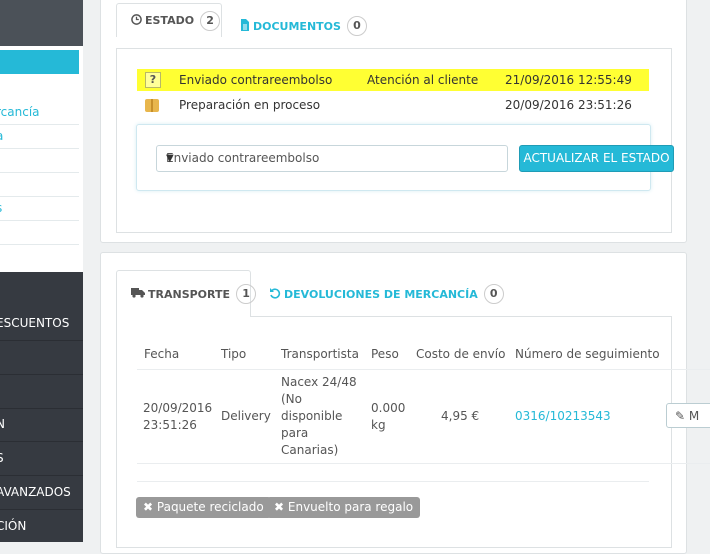 The image size is (710, 554). What do you see at coordinates (694, 416) in the screenshot?
I see `edit-button-label: M` at bounding box center [694, 416].